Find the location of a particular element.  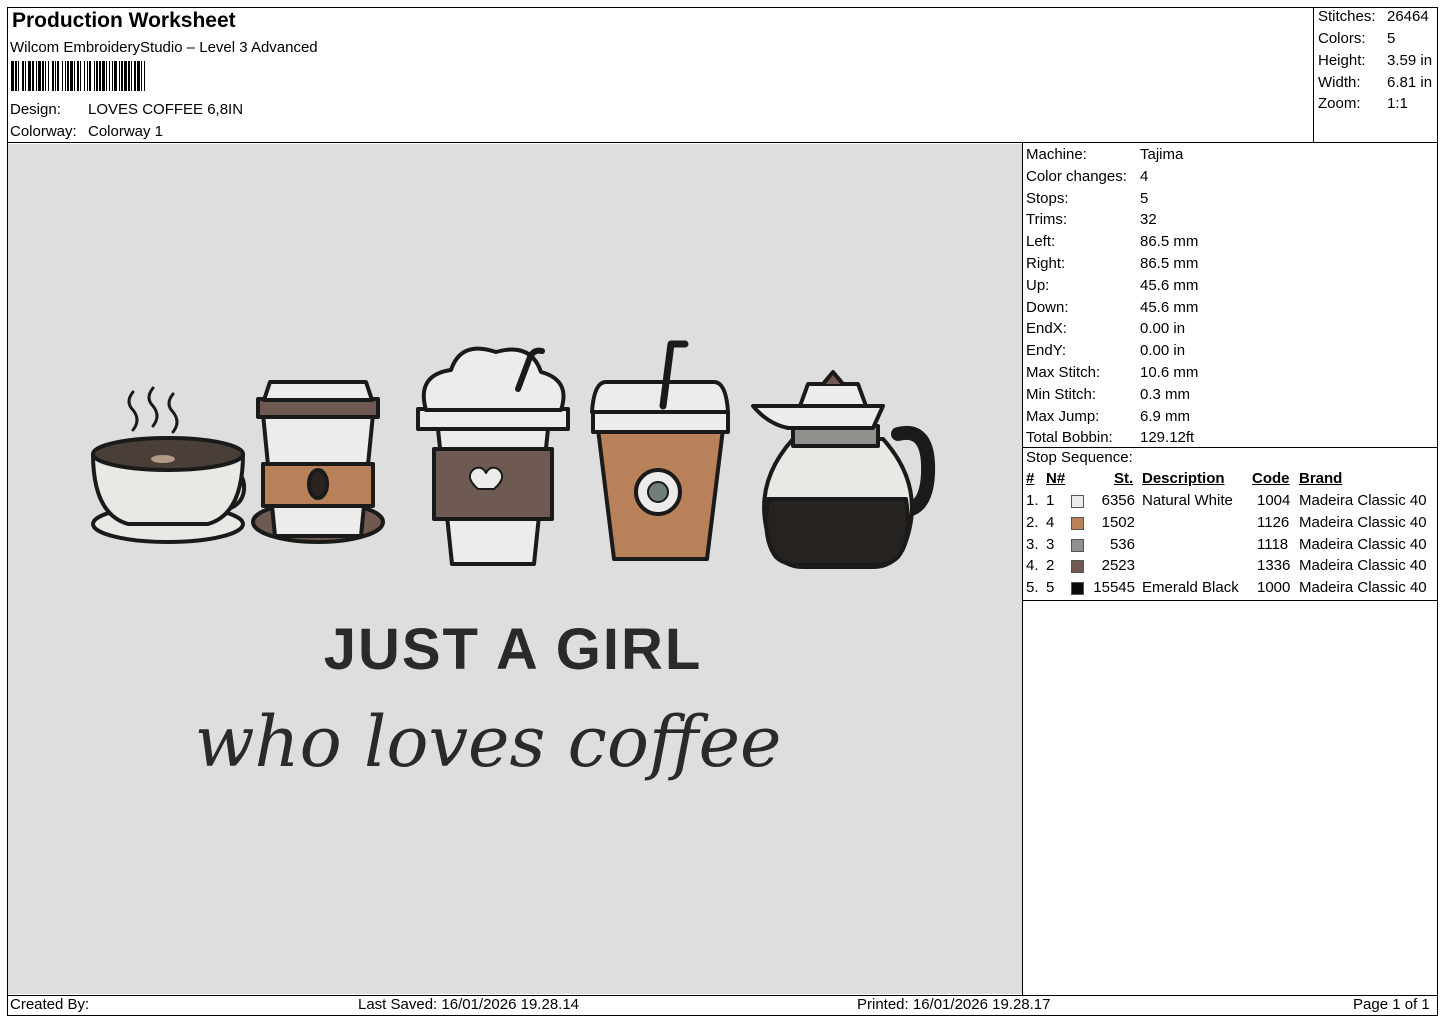

machine-info-label: Total Bobbin: is located at coordinates (1069, 438).